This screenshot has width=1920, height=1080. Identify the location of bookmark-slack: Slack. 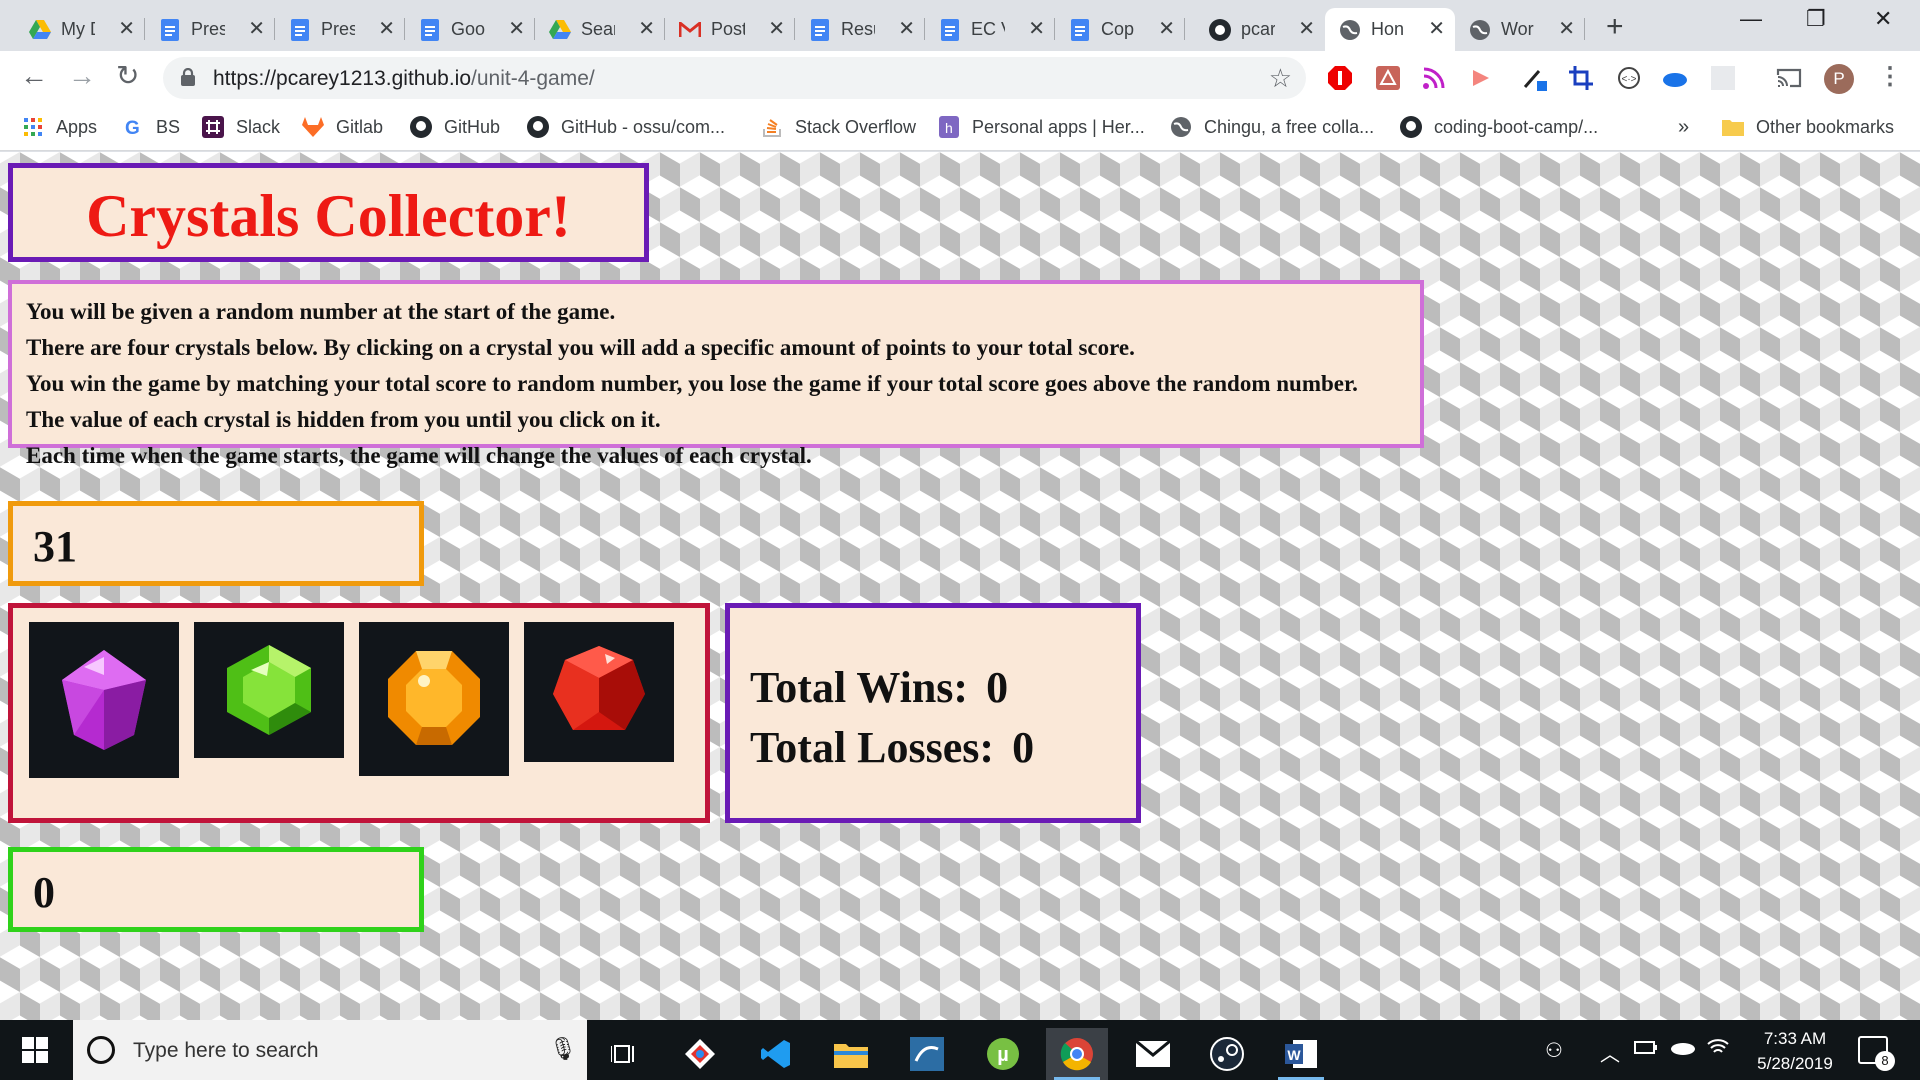
(241, 127).